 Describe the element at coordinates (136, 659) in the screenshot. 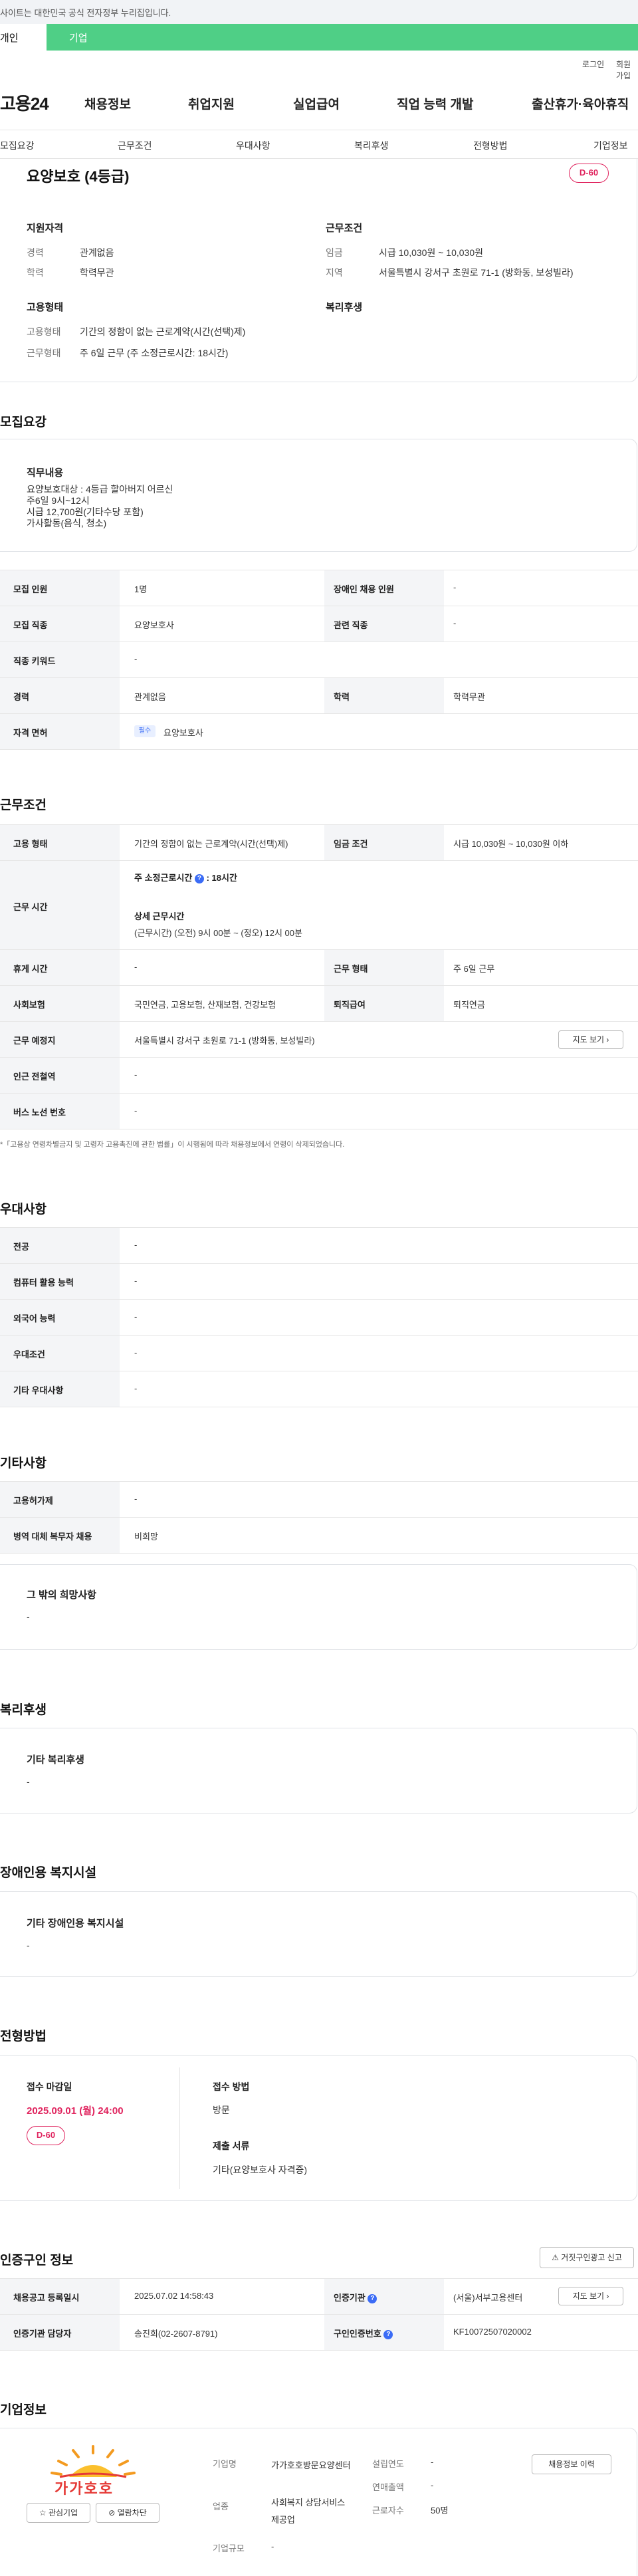

I see `td-job-keyword: -` at that location.